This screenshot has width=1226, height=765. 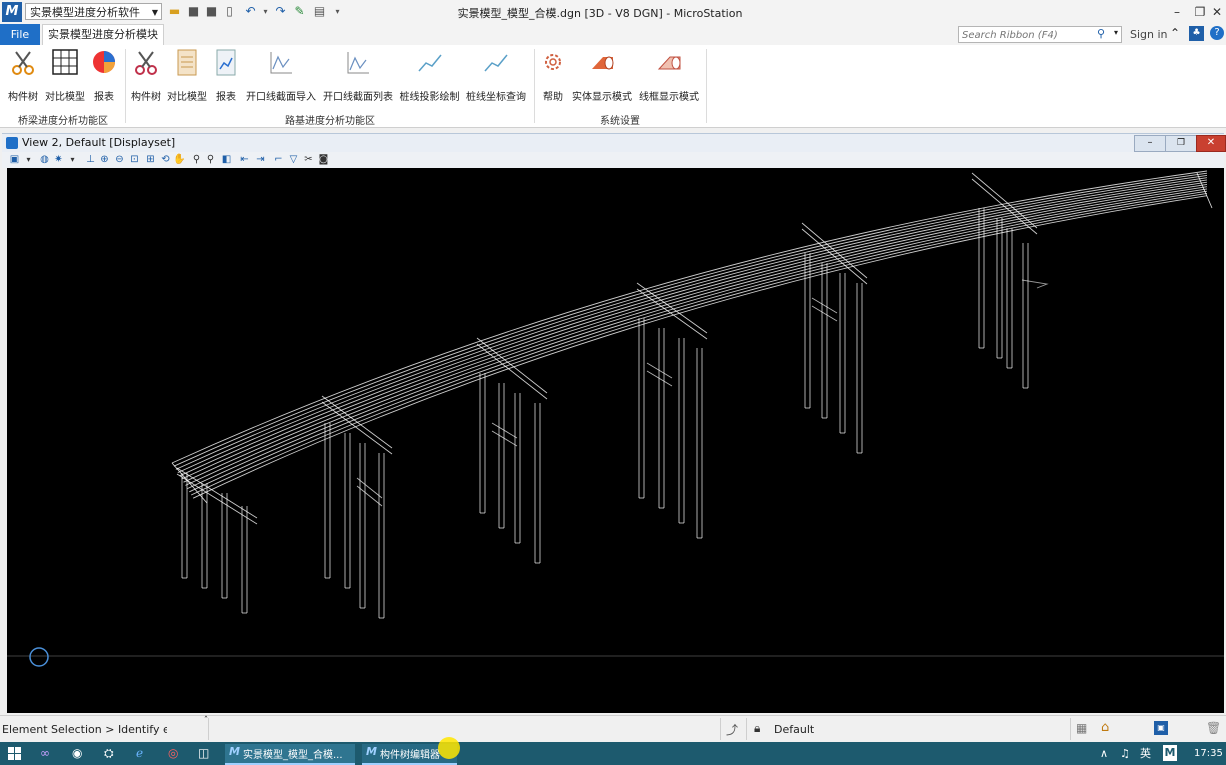 I want to click on lighting-icon: ✷, so click(x=58, y=159).